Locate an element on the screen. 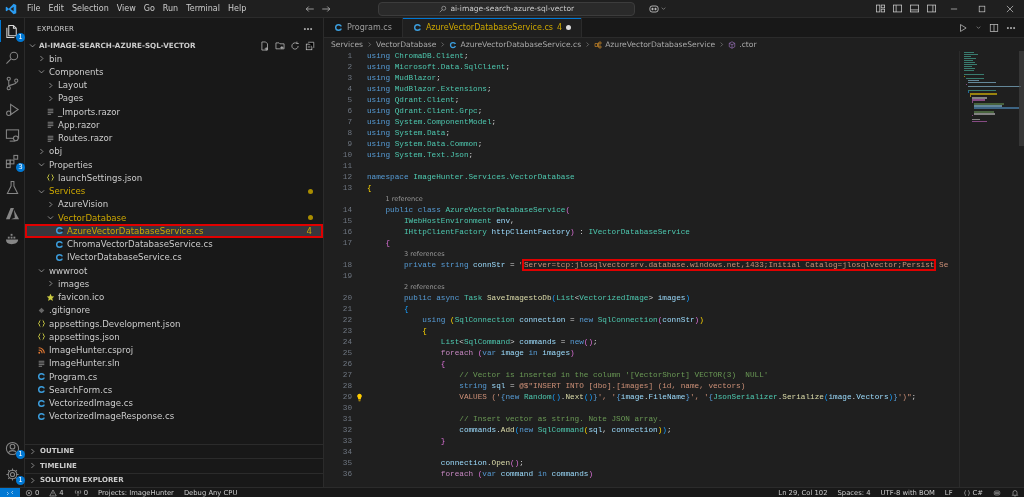  account-icon is located at coordinates (12, 448).